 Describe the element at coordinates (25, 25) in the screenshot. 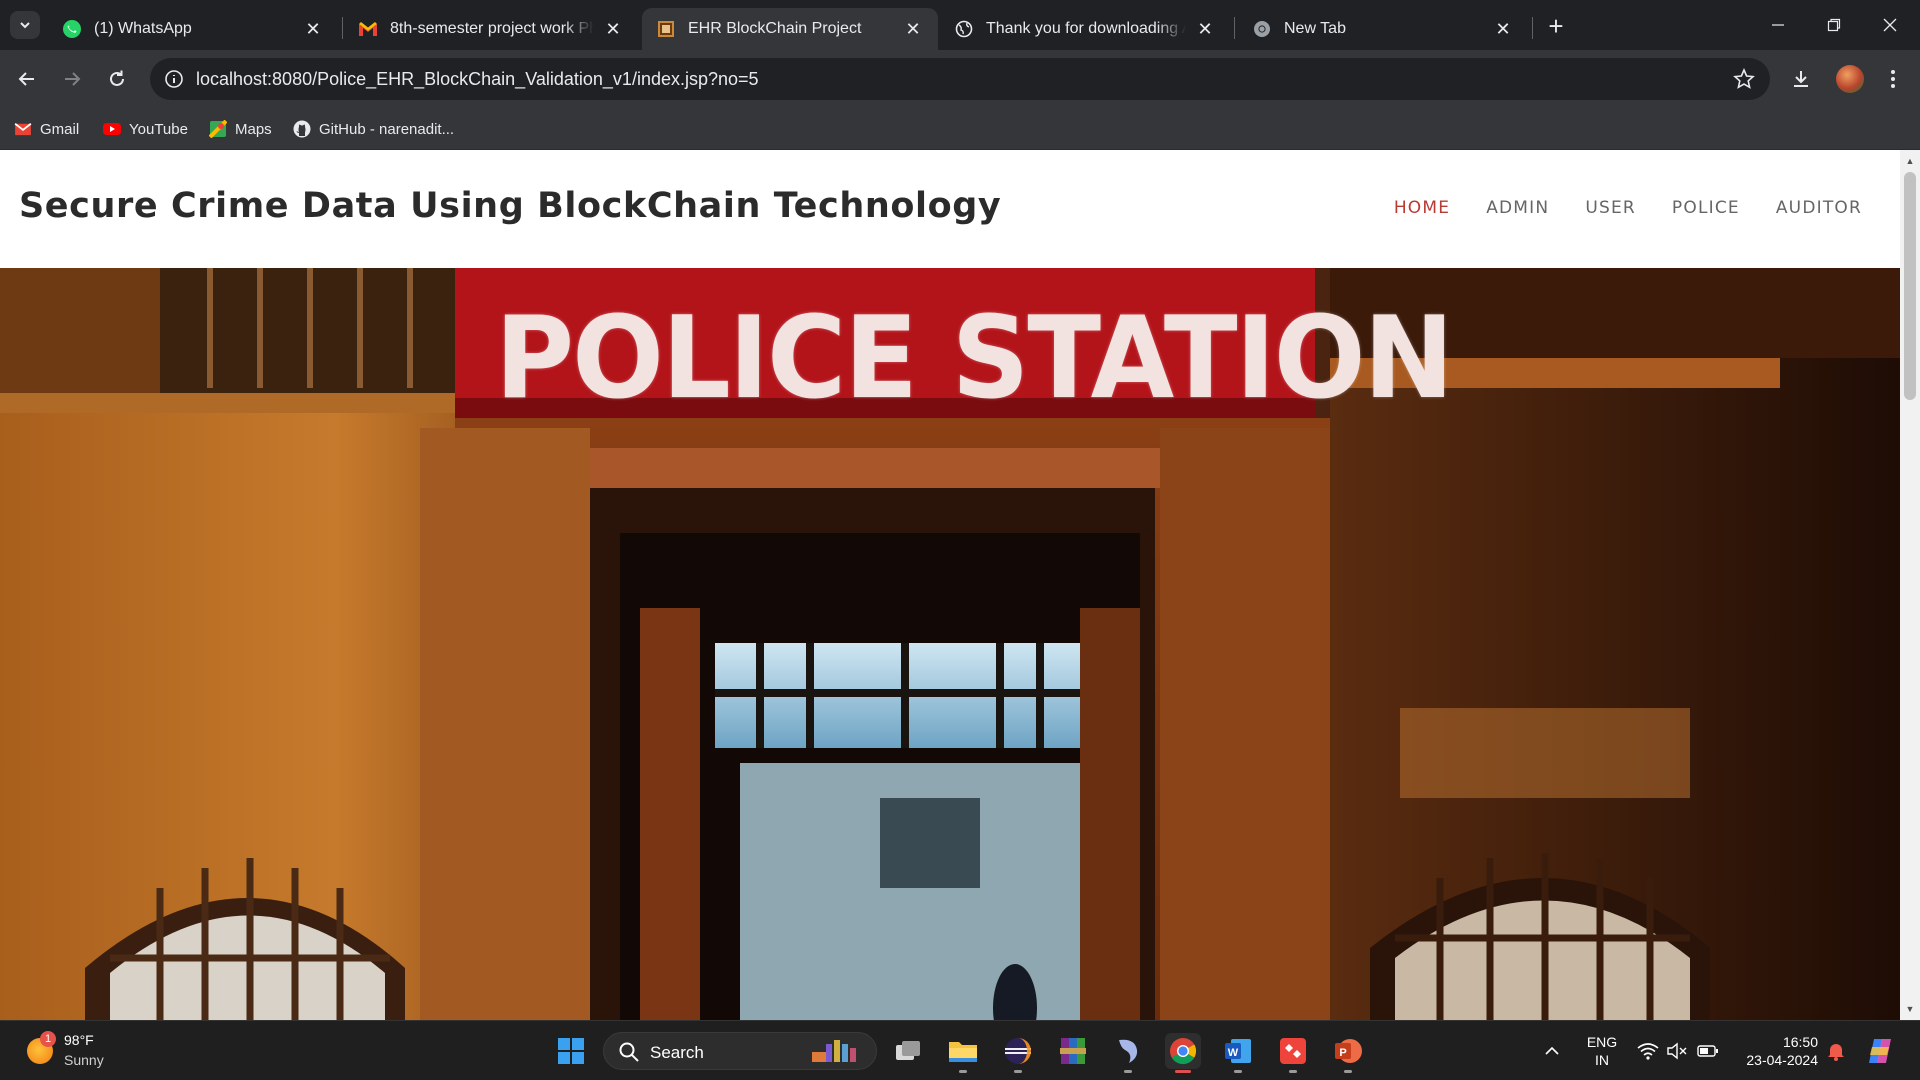

I see `tab-search-button` at that location.